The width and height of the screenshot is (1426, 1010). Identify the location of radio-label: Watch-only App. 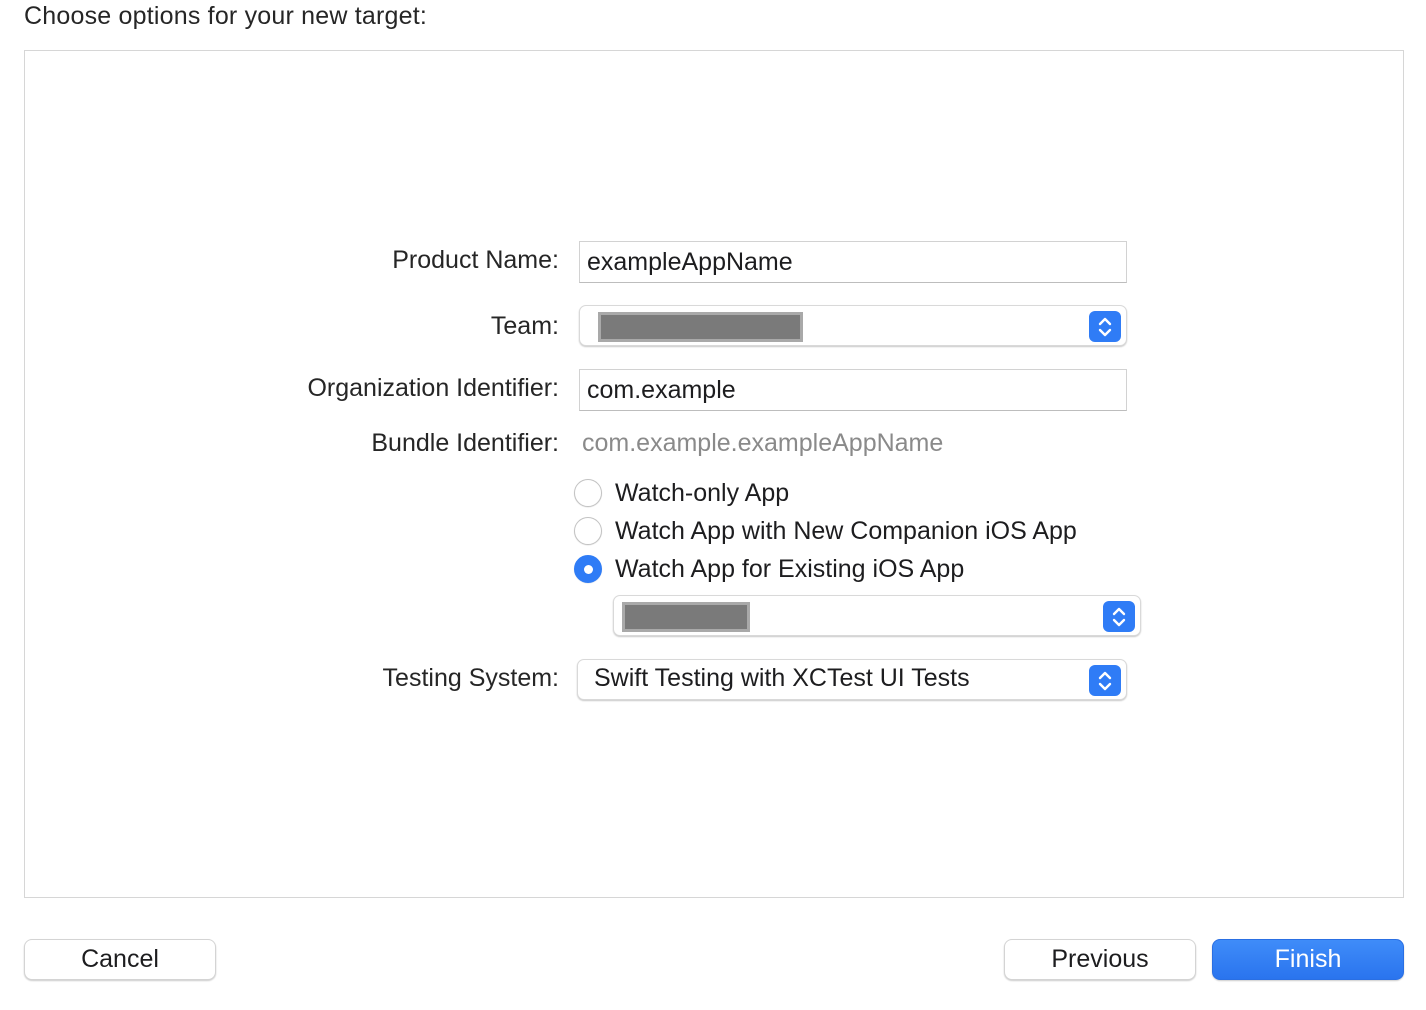
(702, 492).